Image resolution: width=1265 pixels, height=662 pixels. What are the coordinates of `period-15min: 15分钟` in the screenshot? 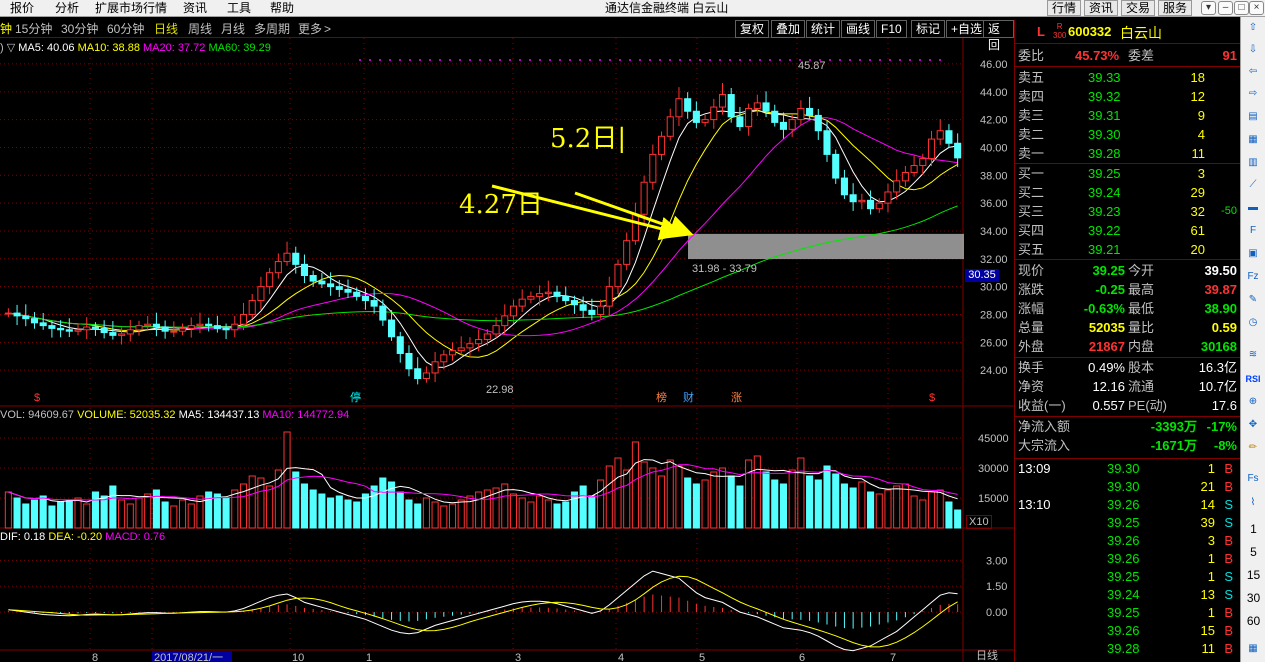 It's located at (33, 29).